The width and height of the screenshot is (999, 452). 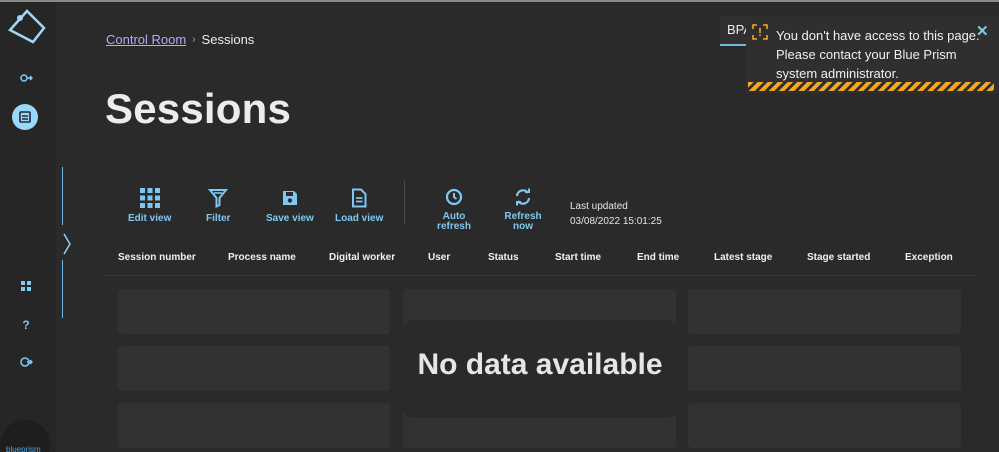 What do you see at coordinates (157, 257) in the screenshot?
I see `column-session-number: Session number` at bounding box center [157, 257].